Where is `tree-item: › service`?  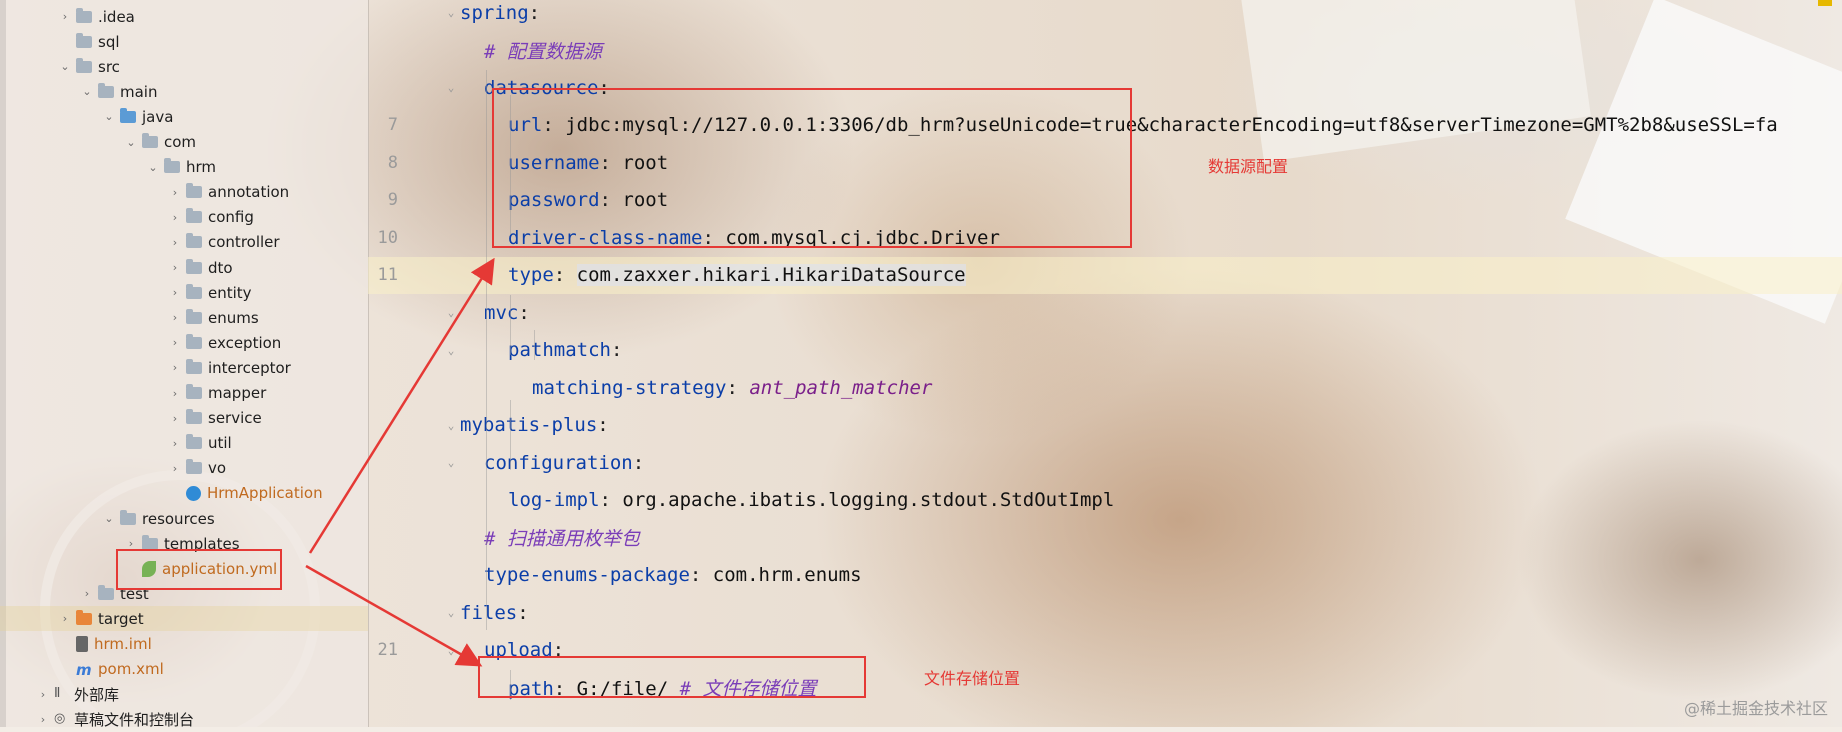
tree-item: › service is located at coordinates (184, 418).